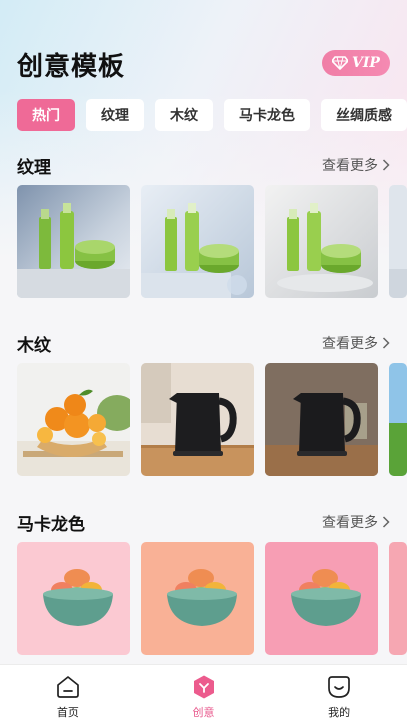 This screenshot has height=724, width=407. I want to click on oranges-image, so click(73, 419).